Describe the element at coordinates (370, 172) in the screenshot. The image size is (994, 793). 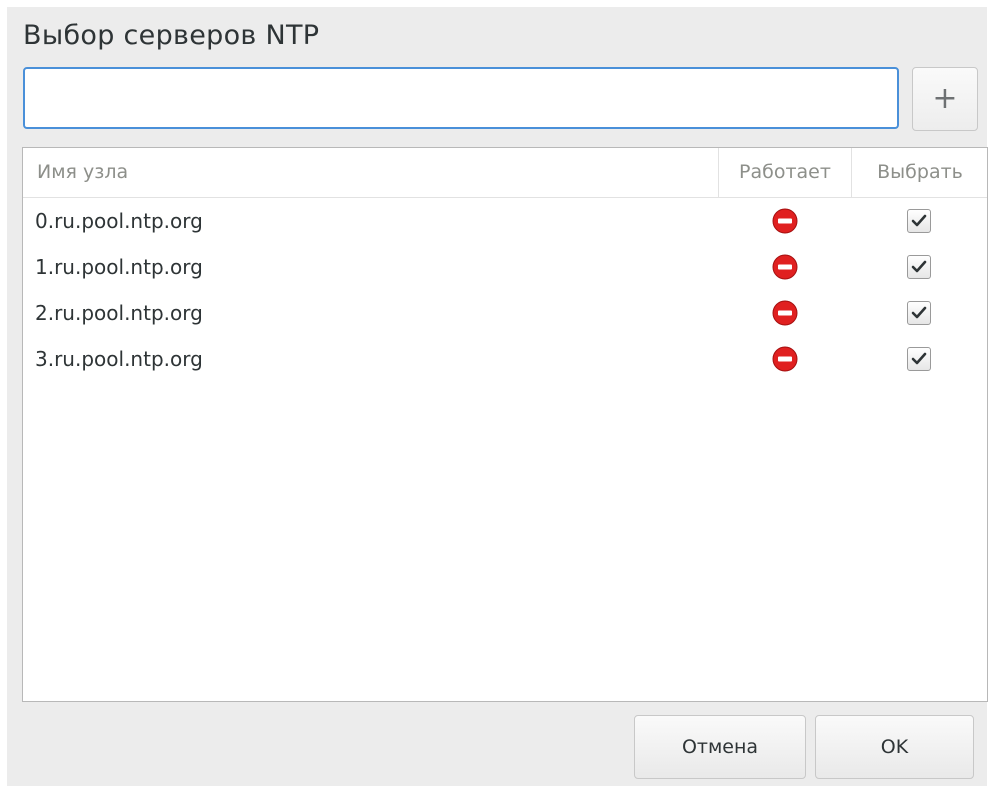
I see `column-header-host: Имя узла` at that location.